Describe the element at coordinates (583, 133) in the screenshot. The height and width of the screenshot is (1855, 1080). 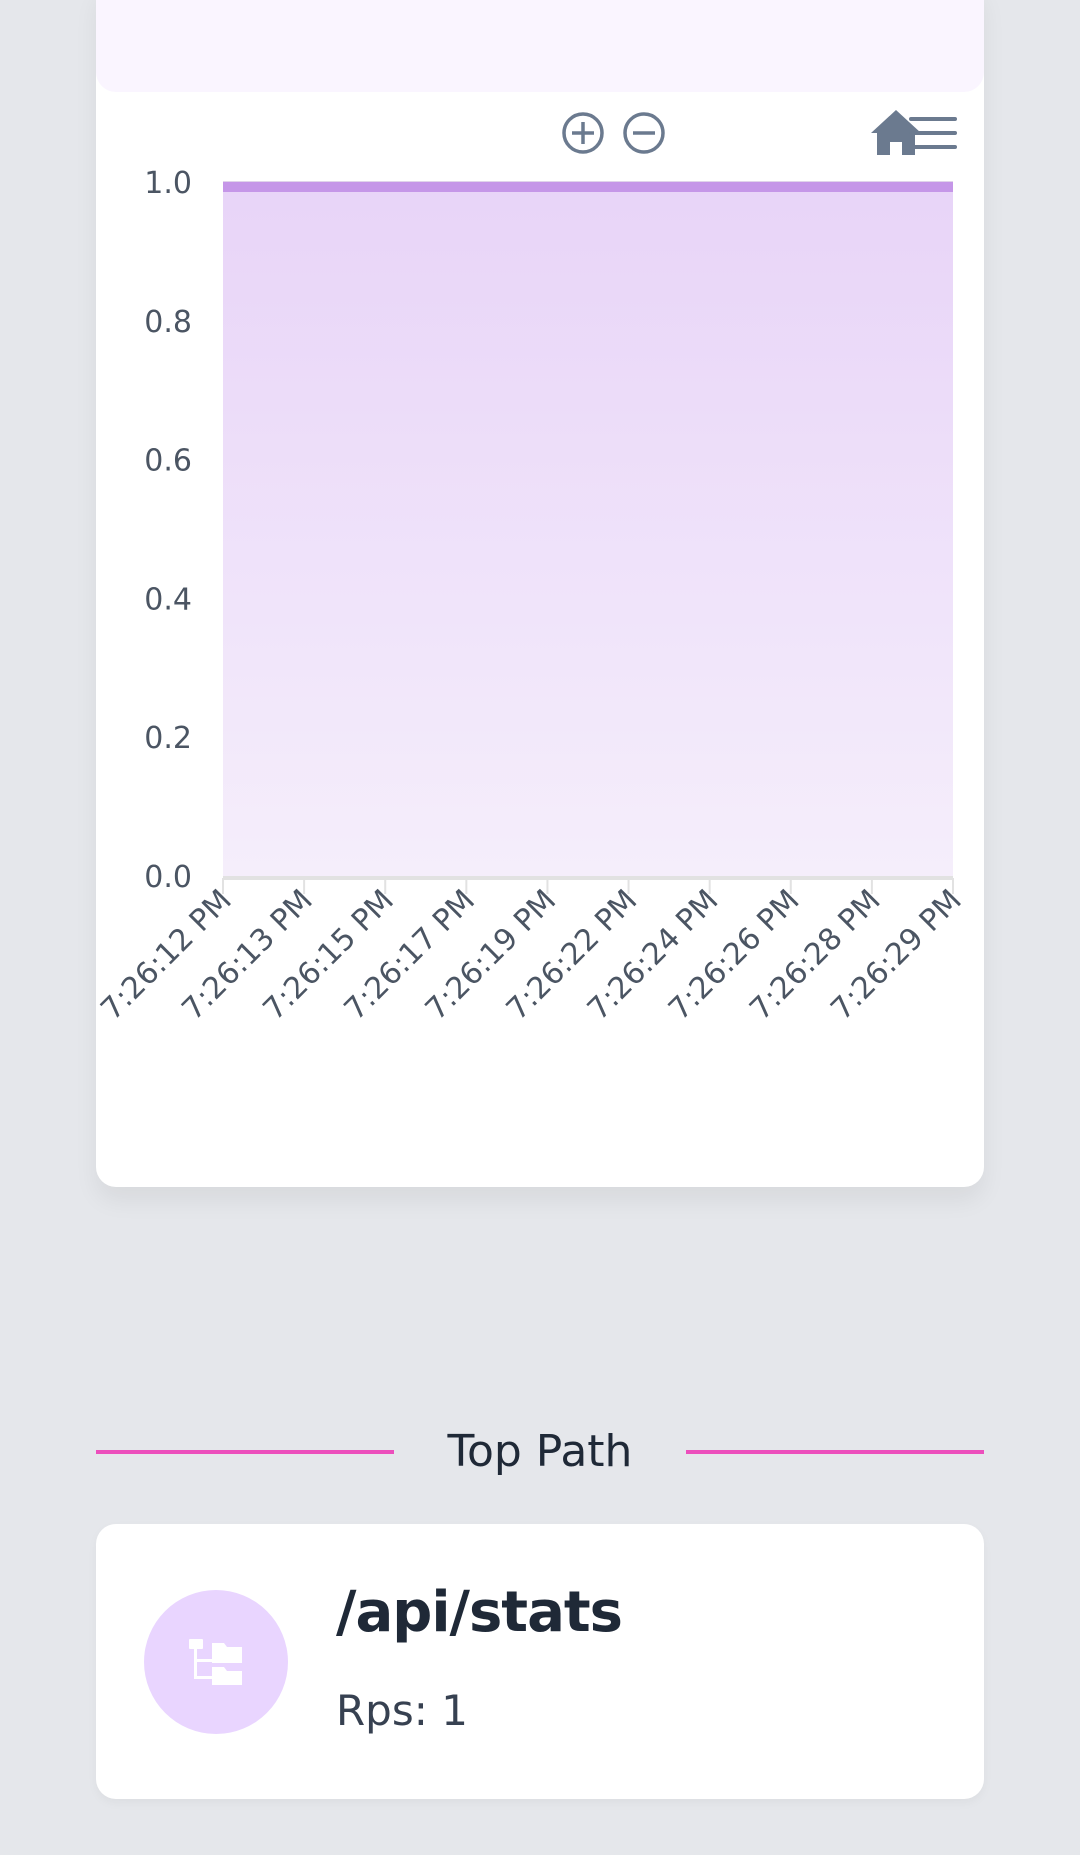
I see `zoom-in-icon` at that location.